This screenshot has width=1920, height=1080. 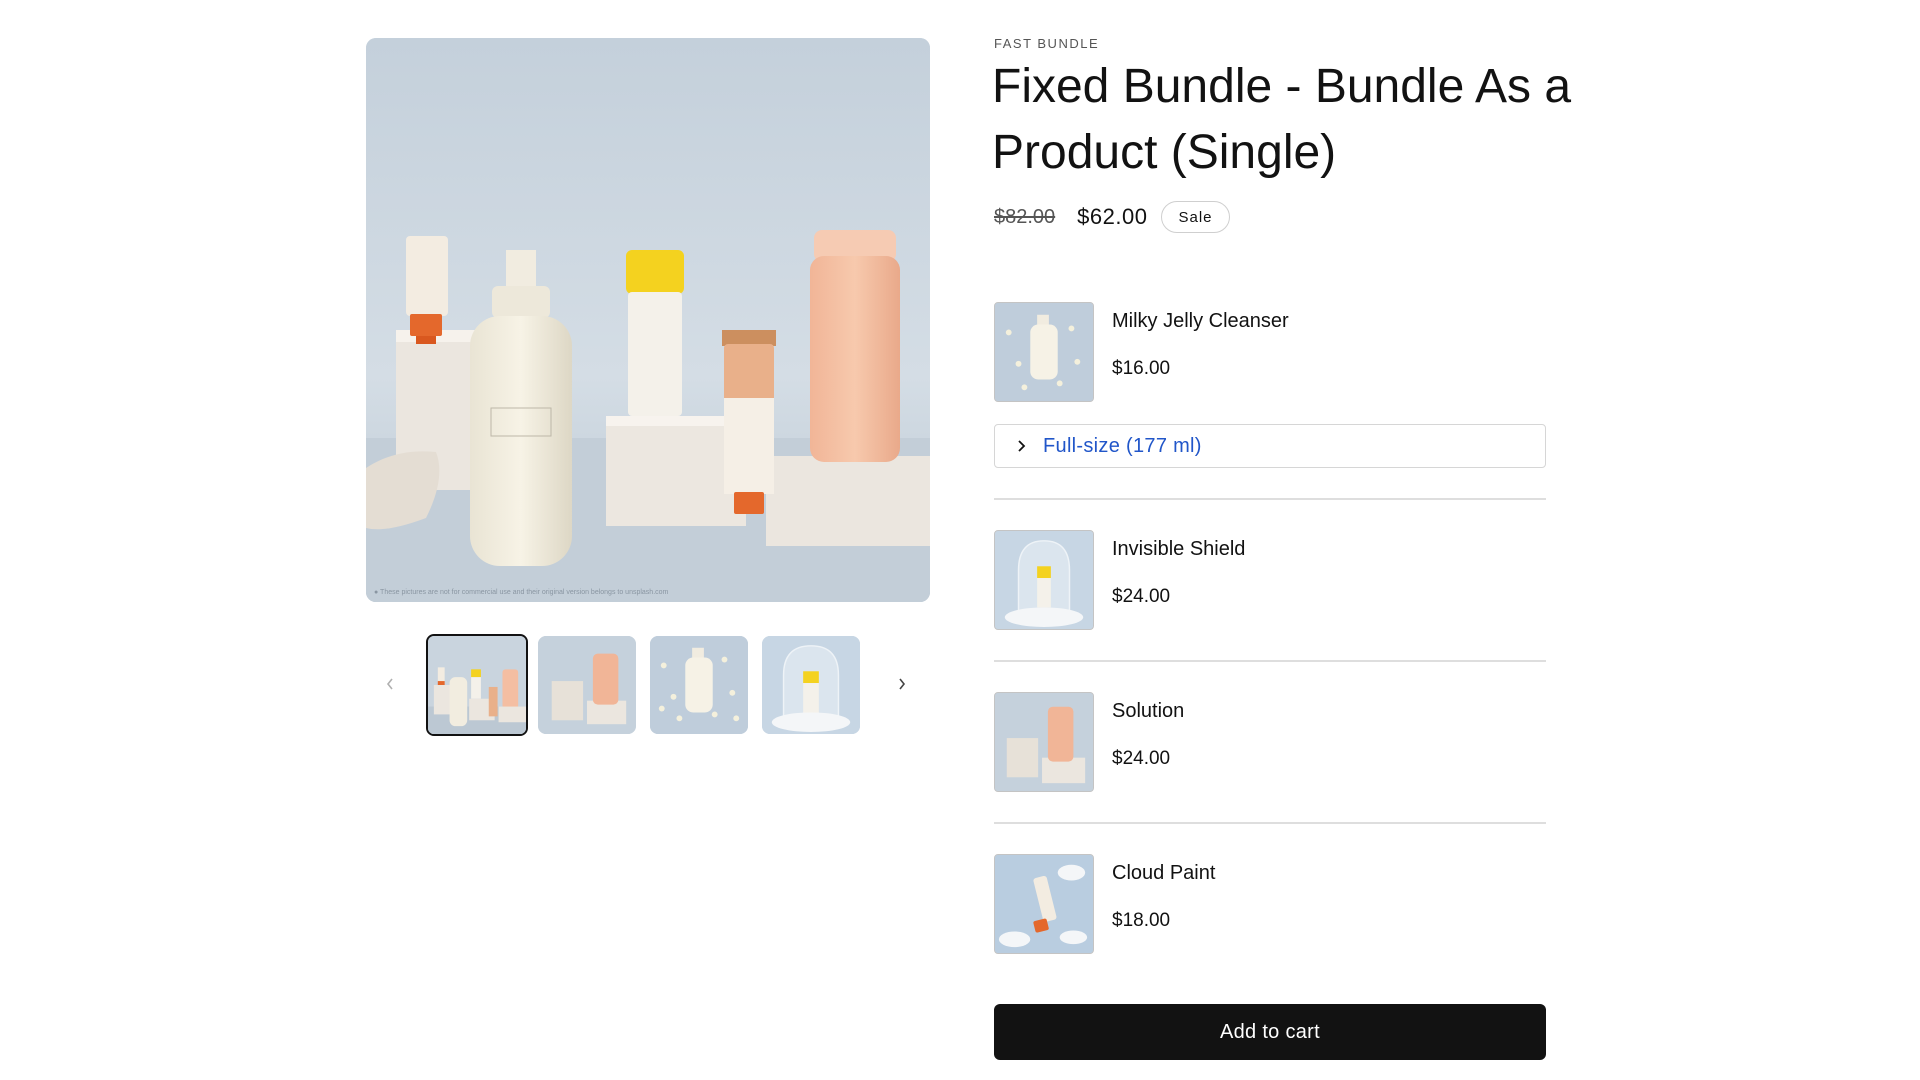 I want to click on invisible-shield-item-image, so click(x=1044, y=580).